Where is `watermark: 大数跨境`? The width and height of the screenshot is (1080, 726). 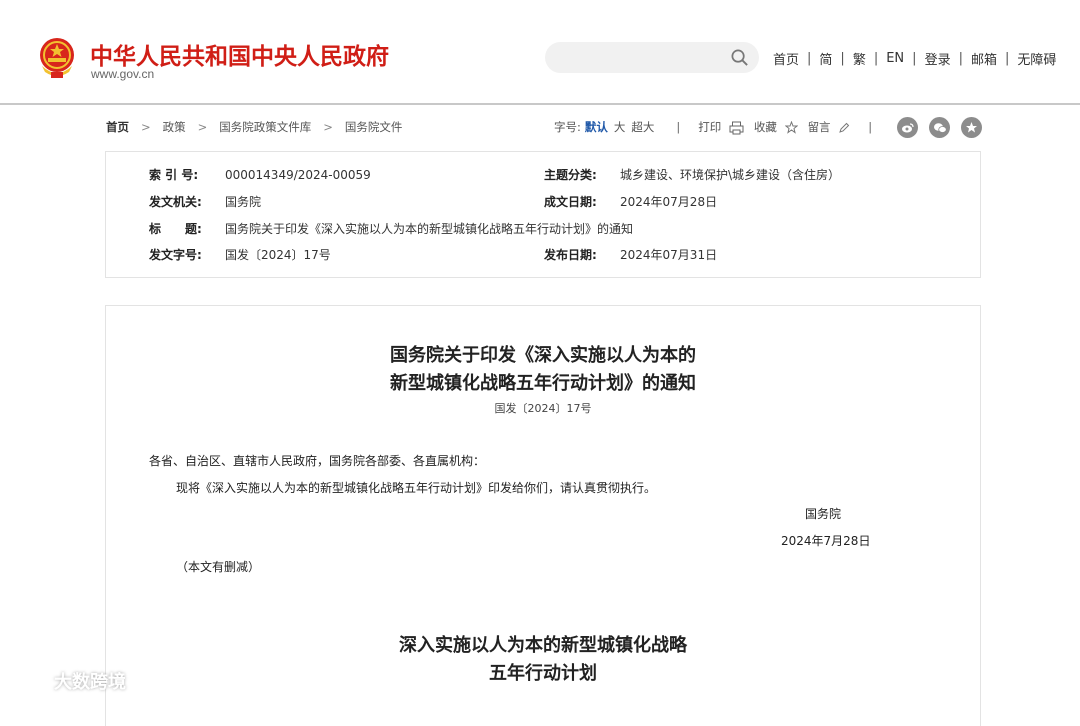 watermark: 大数跨境 is located at coordinates (67, 681).